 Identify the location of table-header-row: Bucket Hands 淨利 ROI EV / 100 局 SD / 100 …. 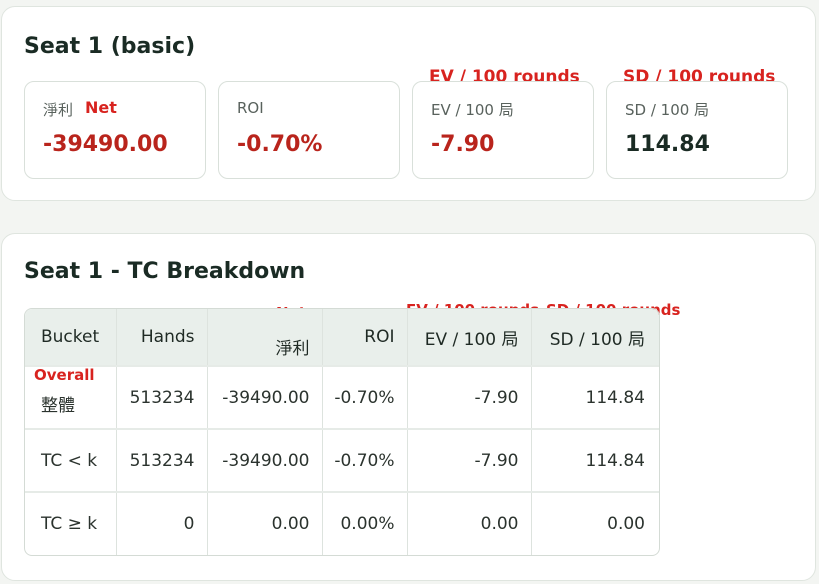
(342, 338).